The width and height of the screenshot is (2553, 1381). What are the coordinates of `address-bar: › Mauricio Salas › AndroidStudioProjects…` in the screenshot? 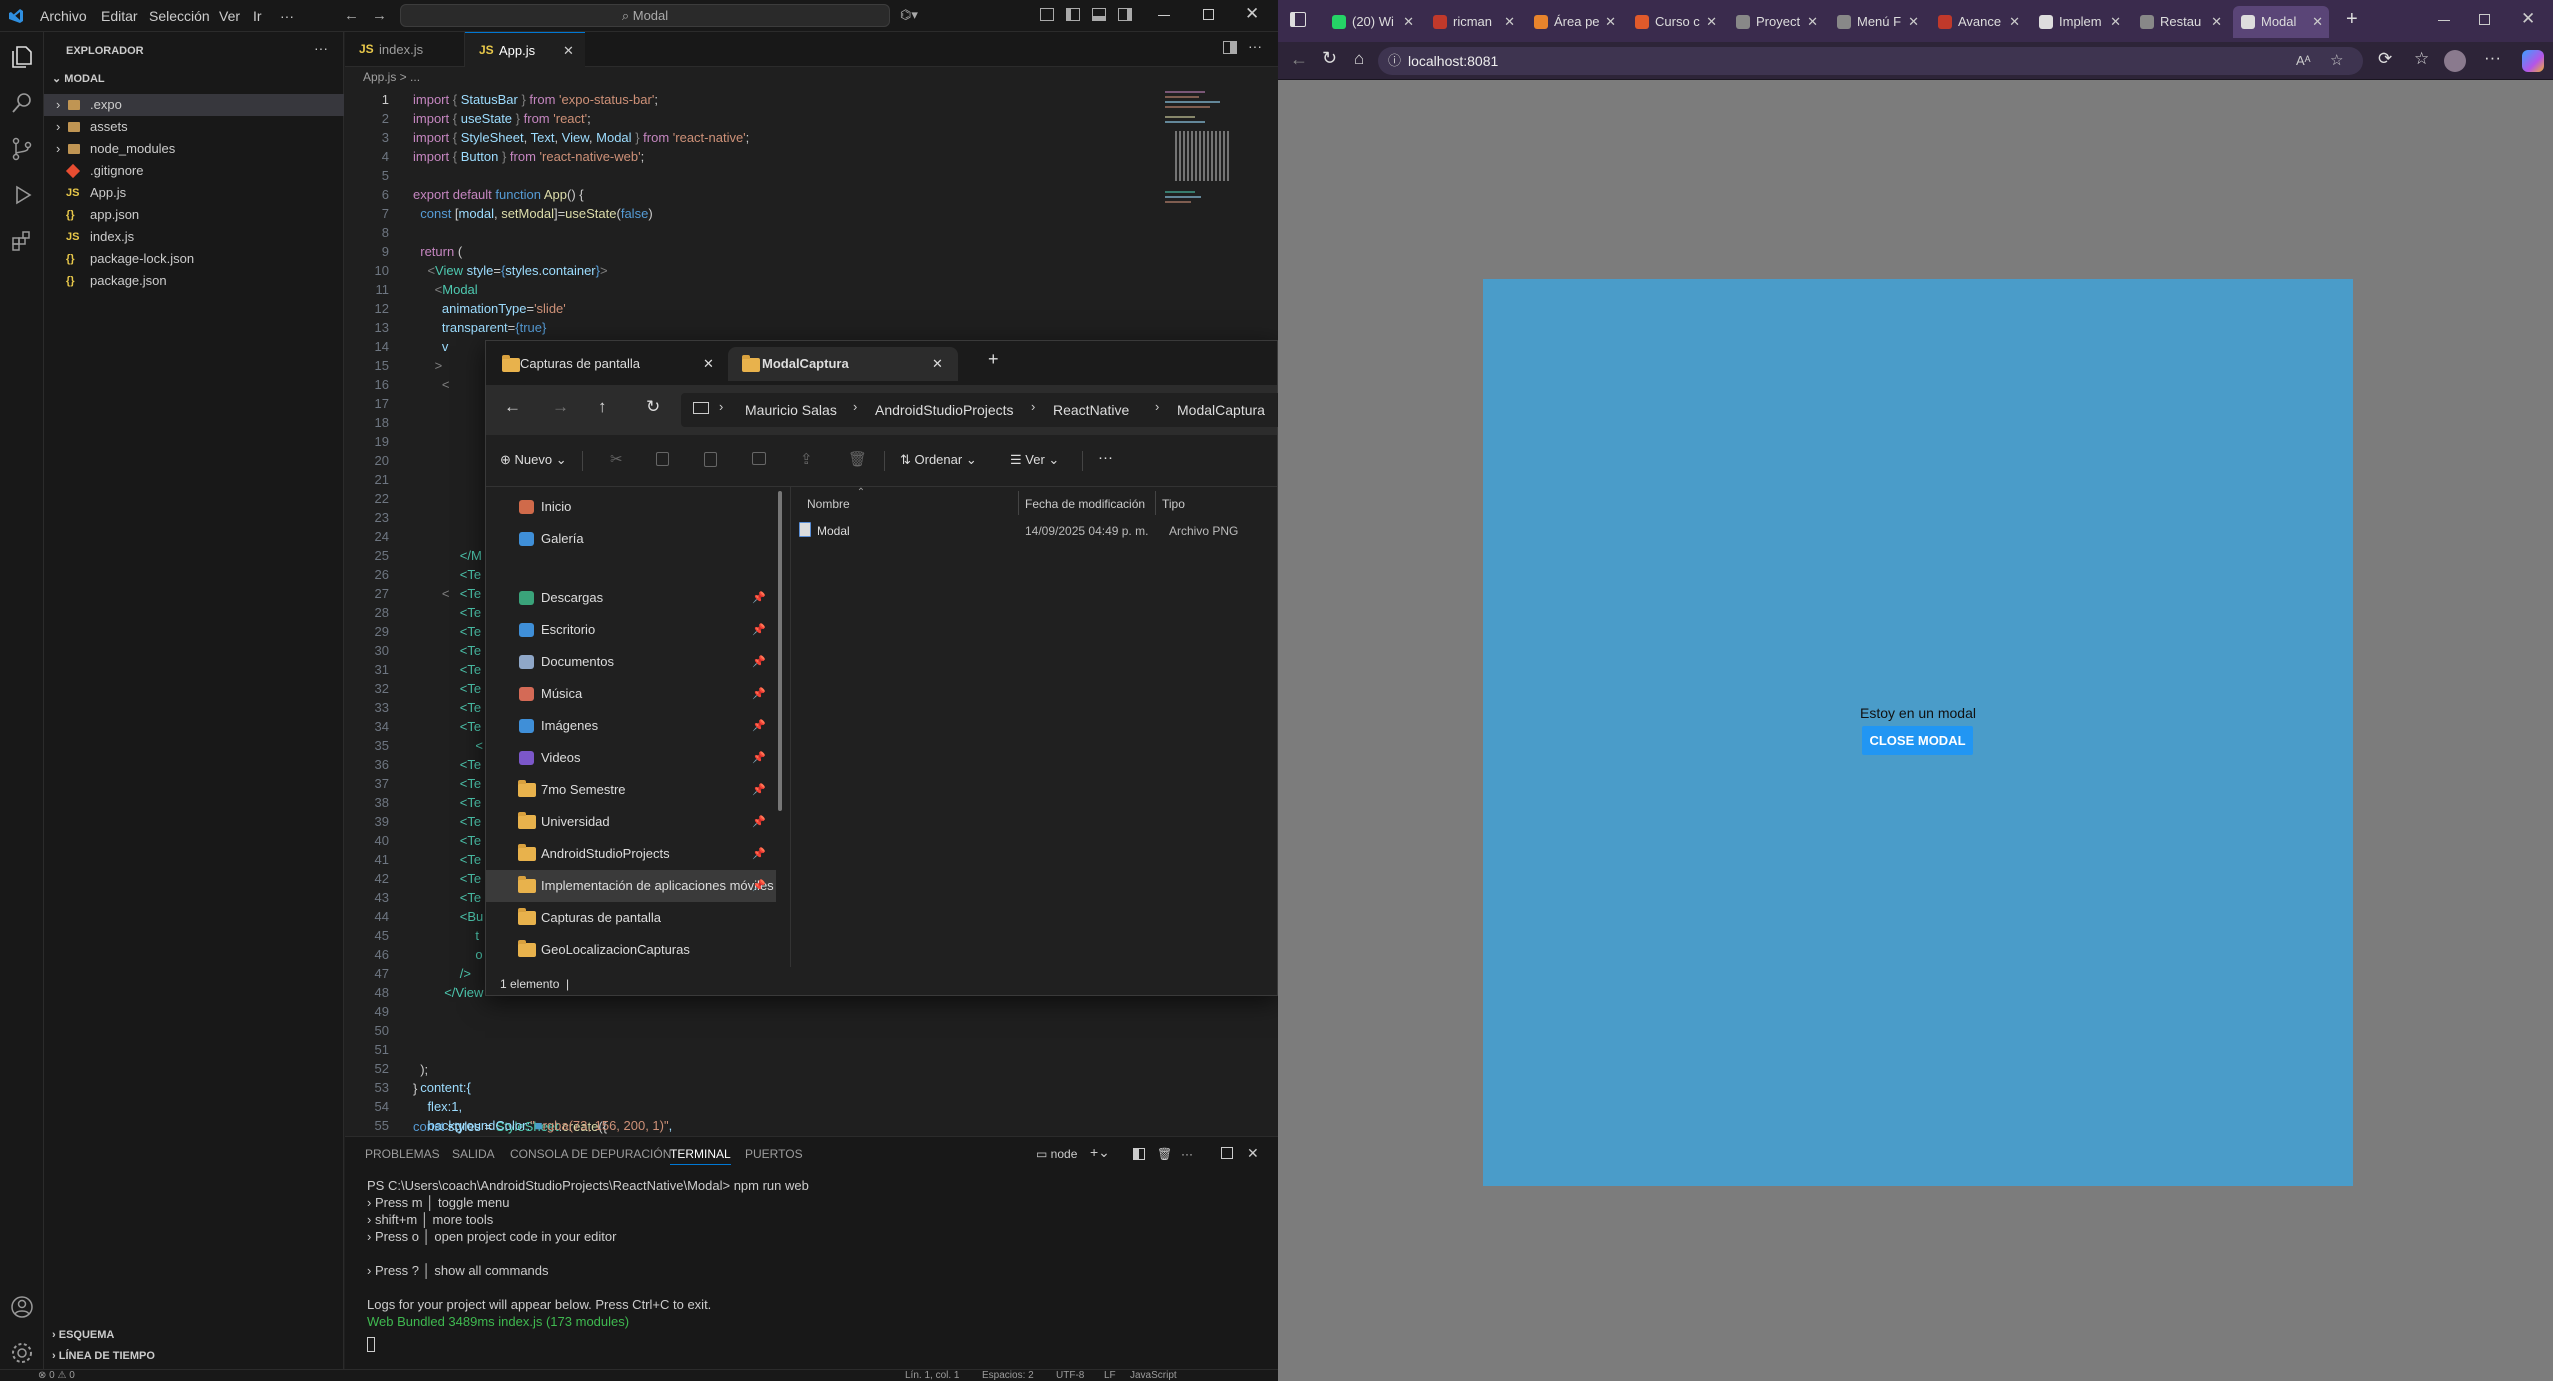 It's located at (991, 410).